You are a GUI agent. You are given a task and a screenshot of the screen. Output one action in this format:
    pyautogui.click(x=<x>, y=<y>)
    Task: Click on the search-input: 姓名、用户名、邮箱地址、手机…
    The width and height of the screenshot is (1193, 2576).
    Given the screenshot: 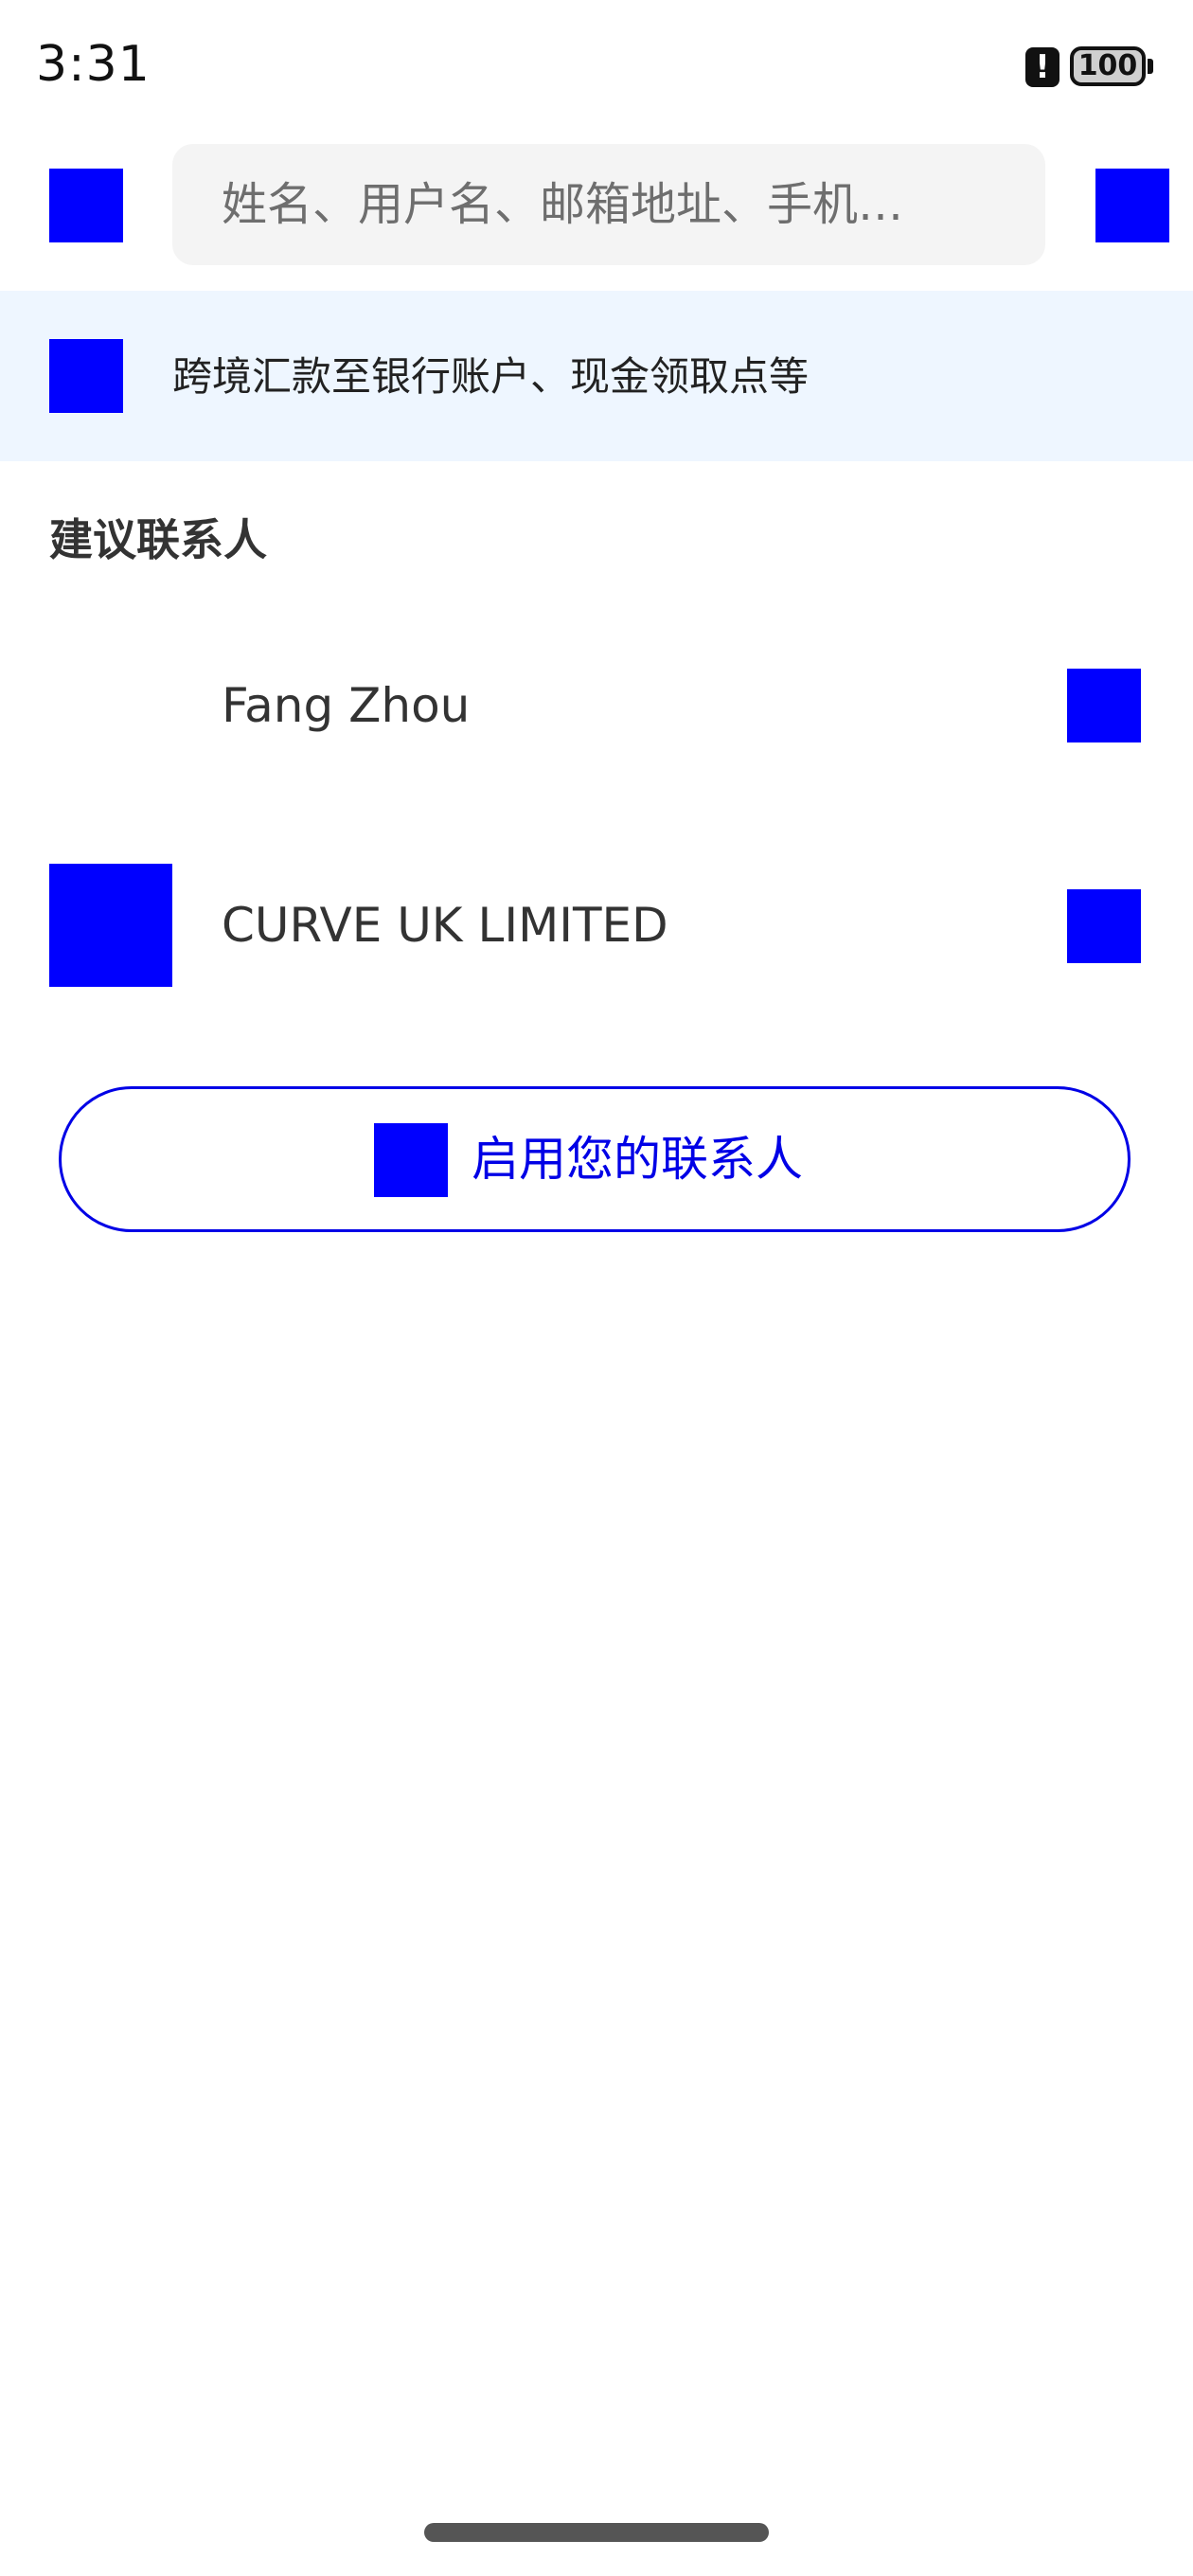 What is the action you would take?
    pyautogui.click(x=608, y=204)
    